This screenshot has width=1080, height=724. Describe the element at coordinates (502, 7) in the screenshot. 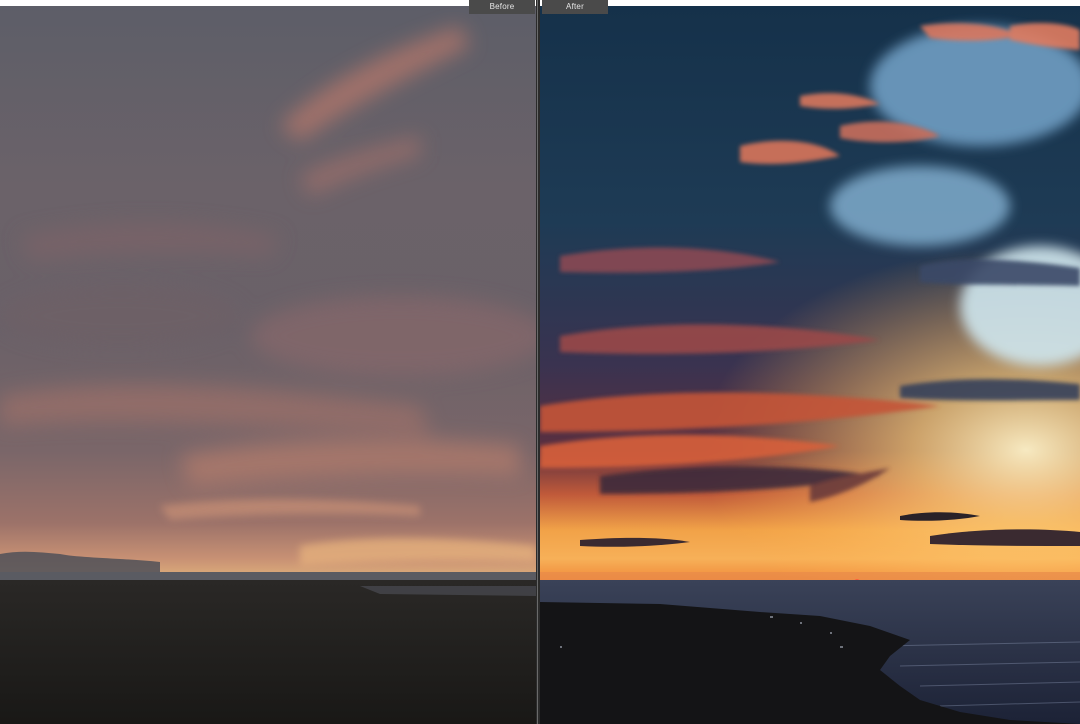

I see `before-label: Before` at that location.